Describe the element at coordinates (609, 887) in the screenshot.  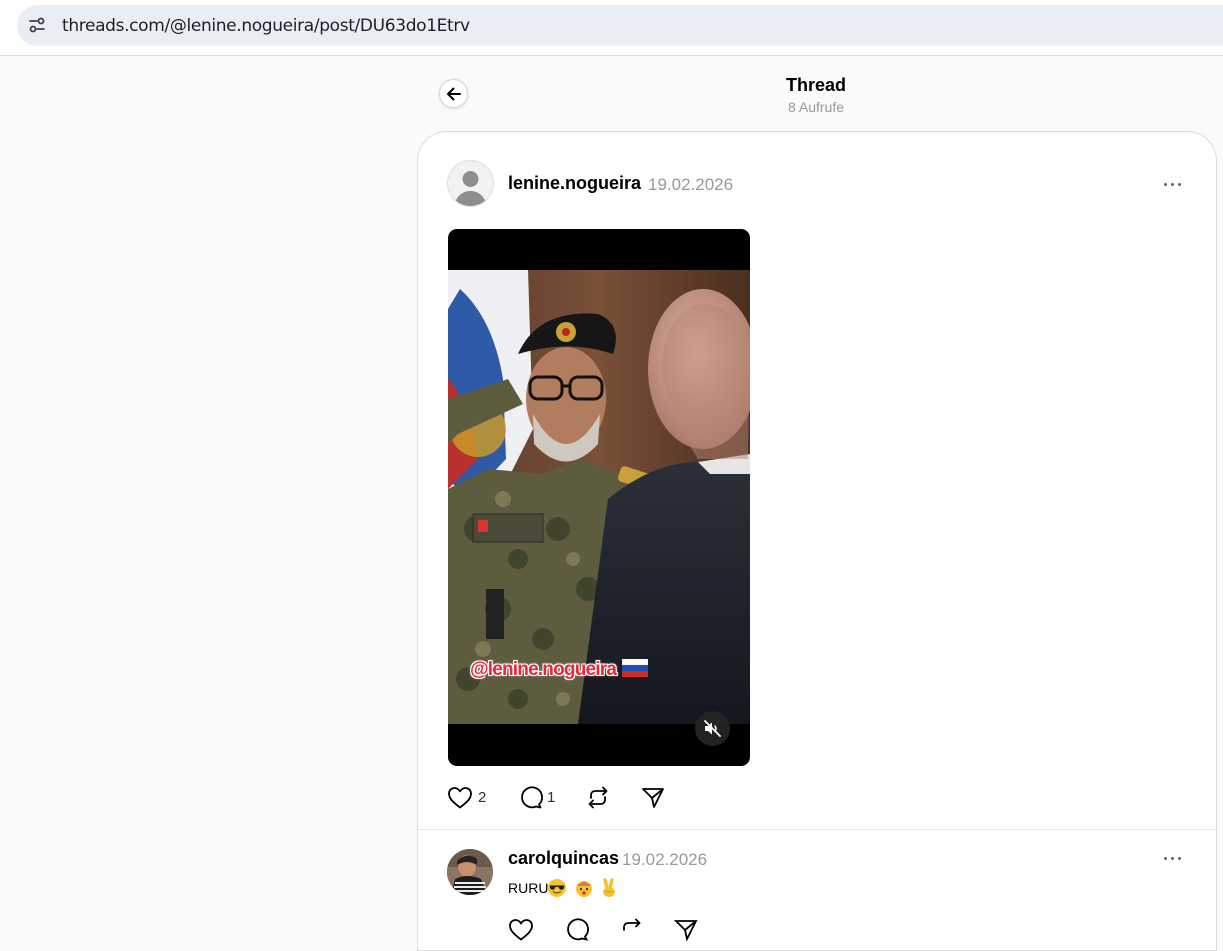
I see `victory-hand-emoji` at that location.